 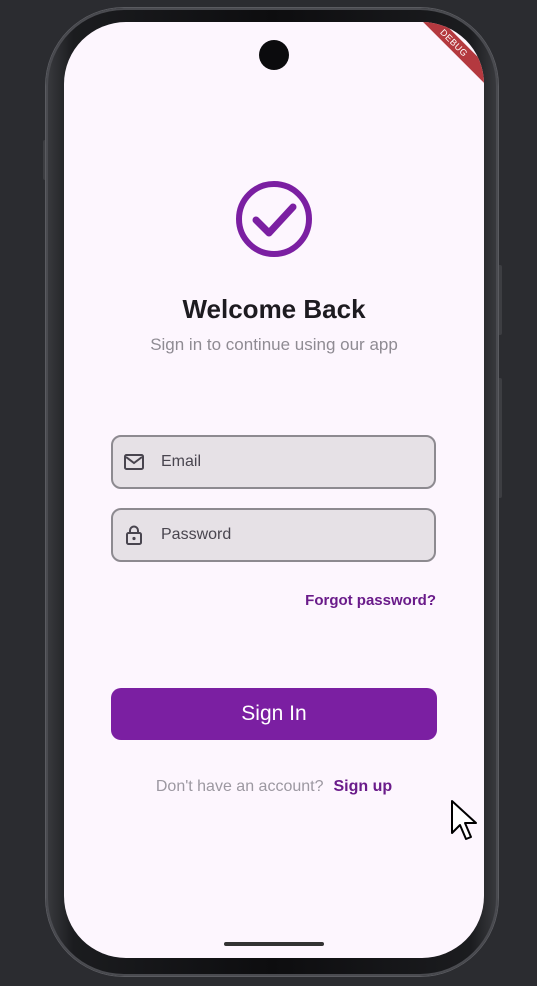 What do you see at coordinates (274, 55) in the screenshot?
I see `front-camera` at bounding box center [274, 55].